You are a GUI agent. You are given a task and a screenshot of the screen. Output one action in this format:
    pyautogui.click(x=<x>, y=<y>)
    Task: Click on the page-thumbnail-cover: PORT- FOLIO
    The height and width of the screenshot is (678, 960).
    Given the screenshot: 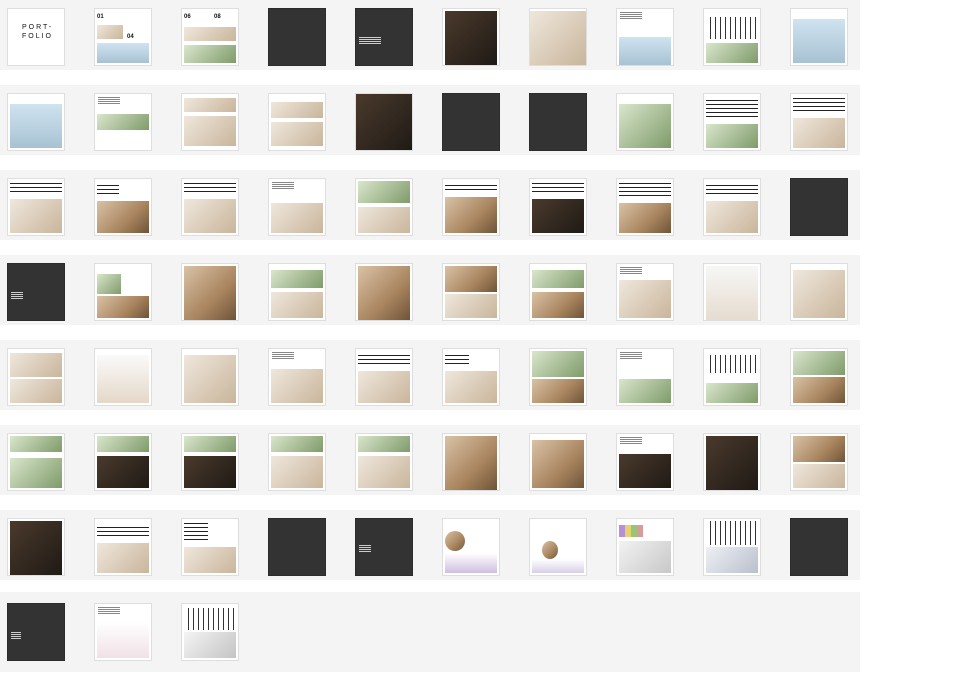 What is the action you would take?
    pyautogui.click(x=36, y=37)
    